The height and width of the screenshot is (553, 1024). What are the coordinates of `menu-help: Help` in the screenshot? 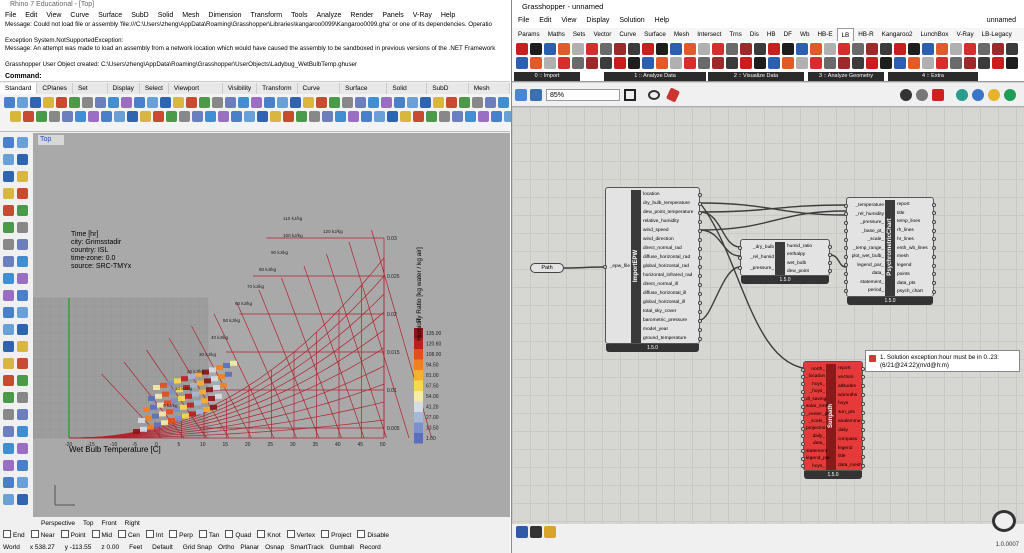 It's located at (448, 15).